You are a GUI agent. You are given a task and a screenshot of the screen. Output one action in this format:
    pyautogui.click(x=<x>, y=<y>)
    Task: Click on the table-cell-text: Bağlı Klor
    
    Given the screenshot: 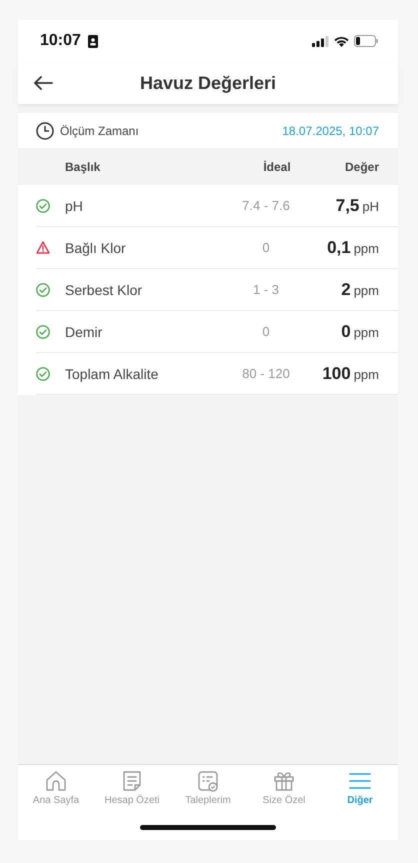 What is the action you would take?
    pyautogui.click(x=96, y=248)
    